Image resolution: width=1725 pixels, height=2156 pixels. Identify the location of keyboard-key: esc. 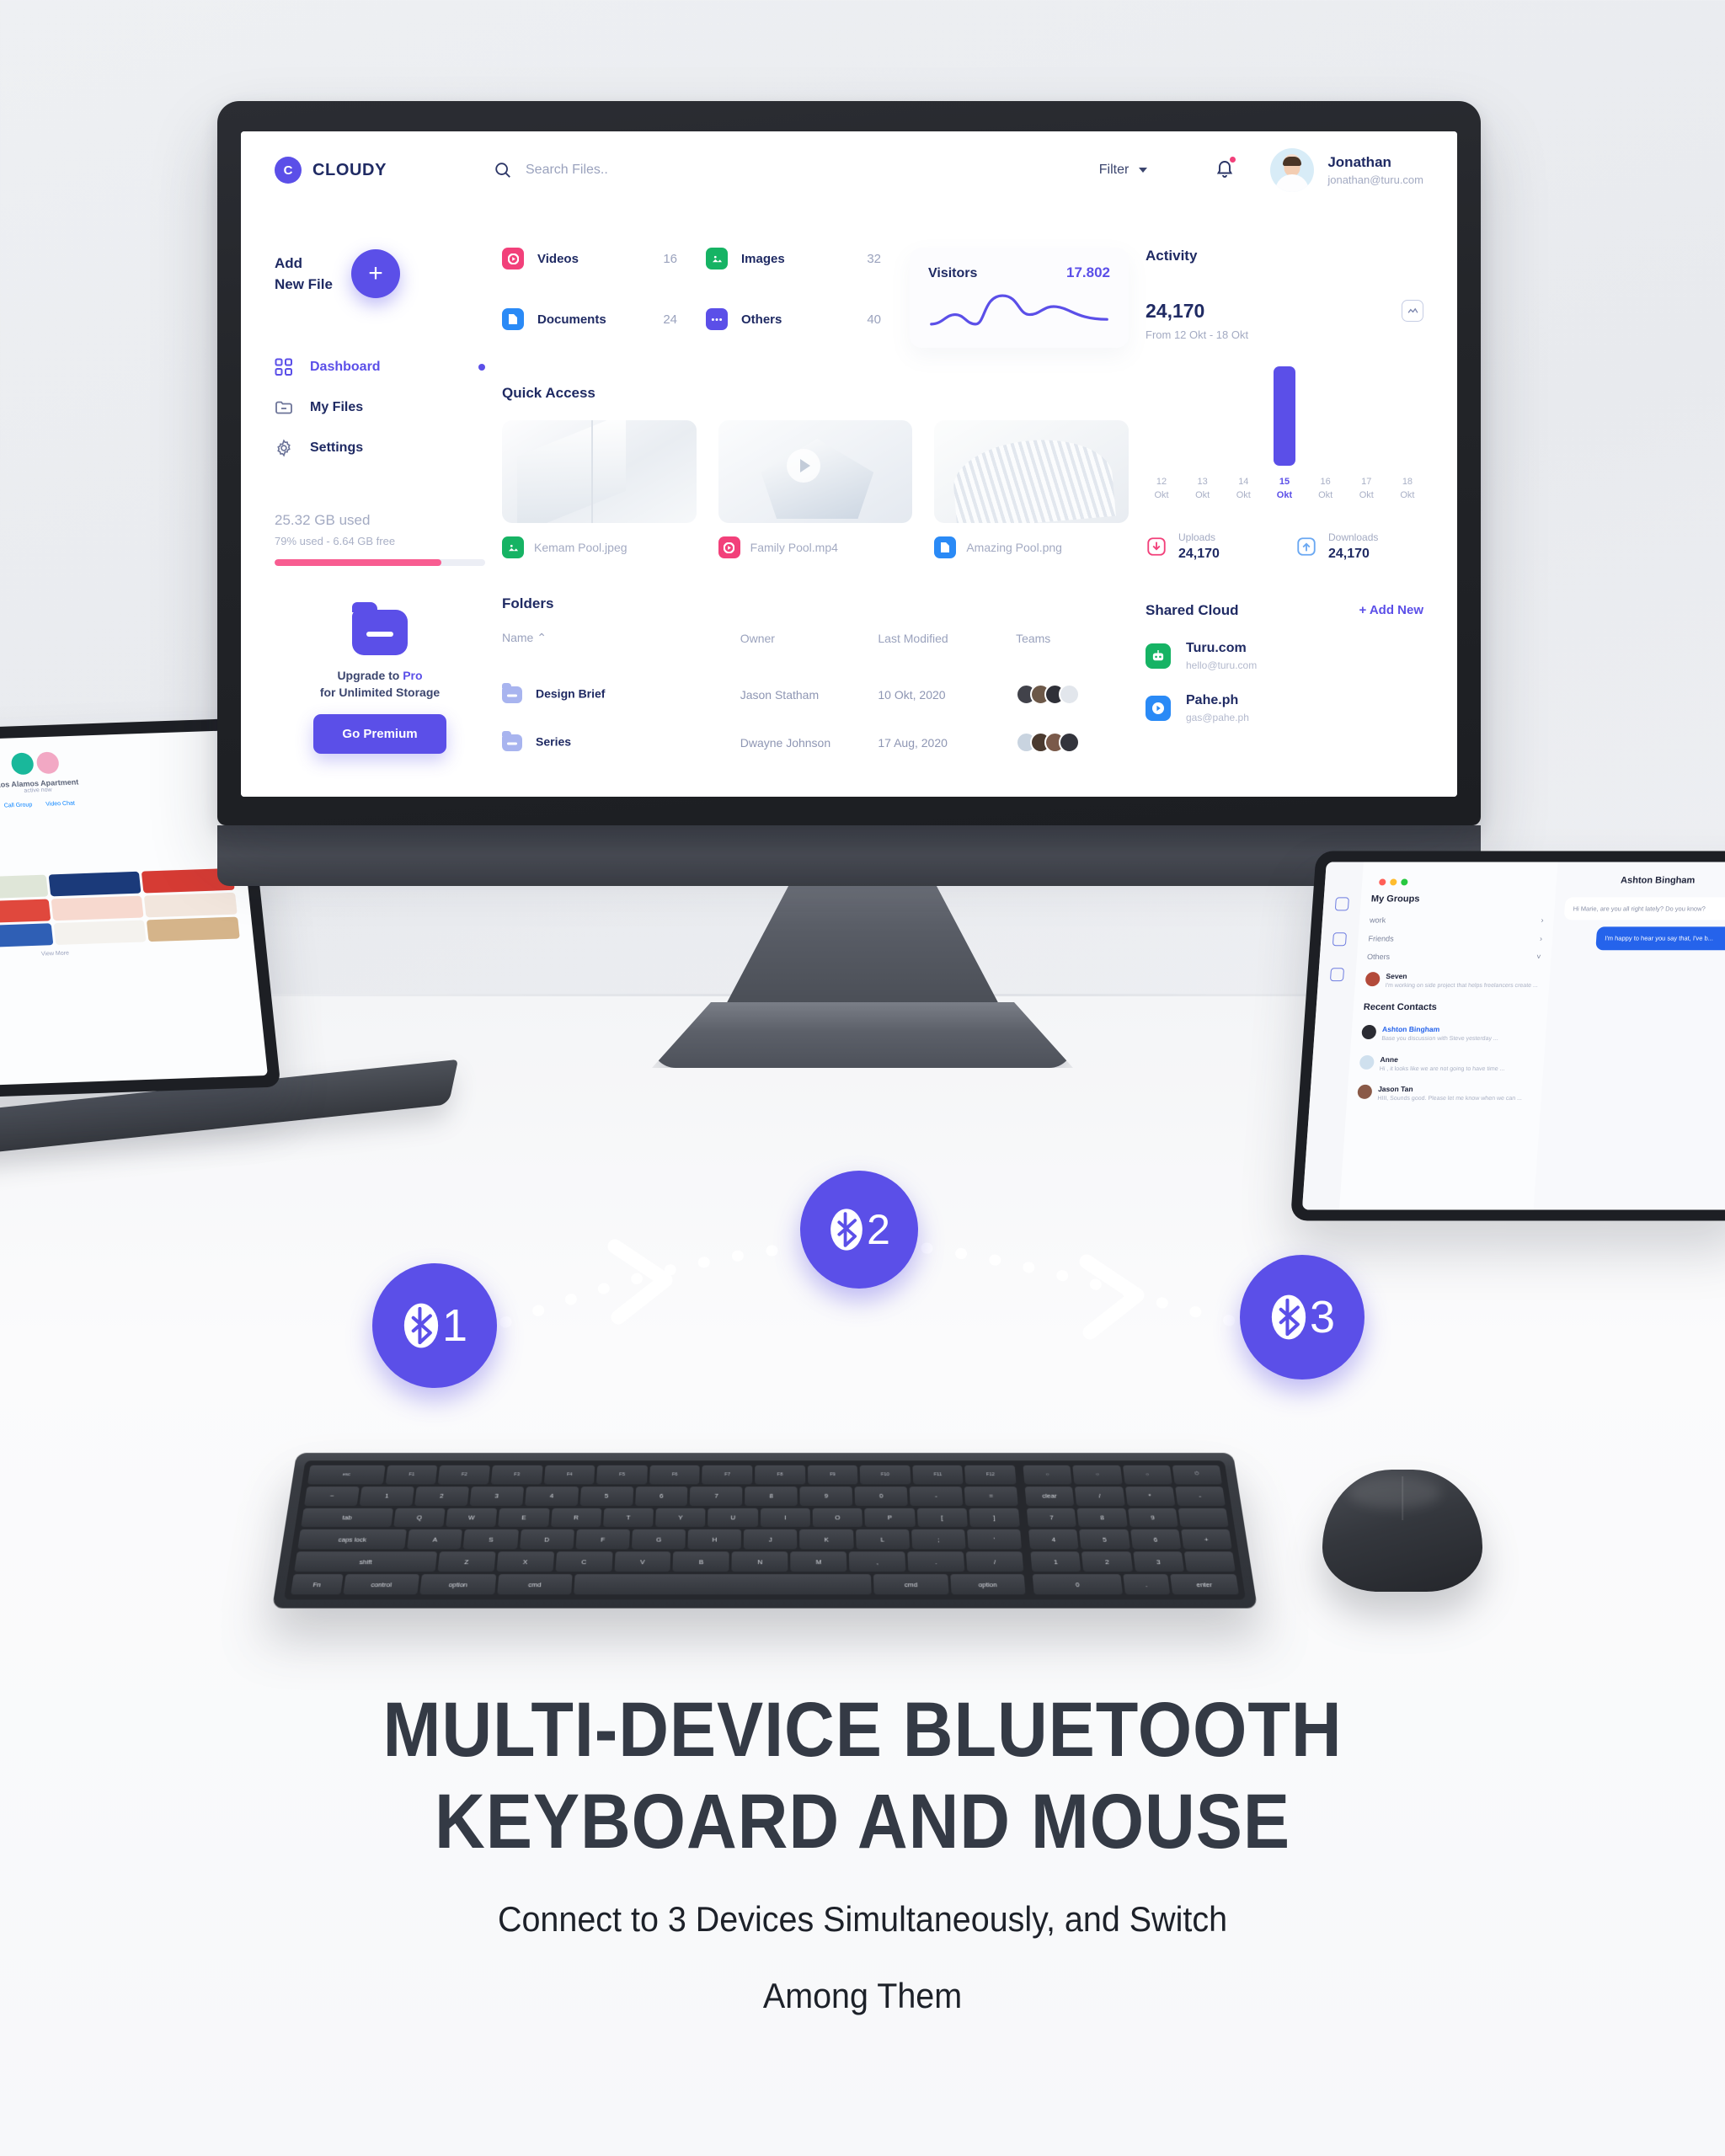
(346, 1475).